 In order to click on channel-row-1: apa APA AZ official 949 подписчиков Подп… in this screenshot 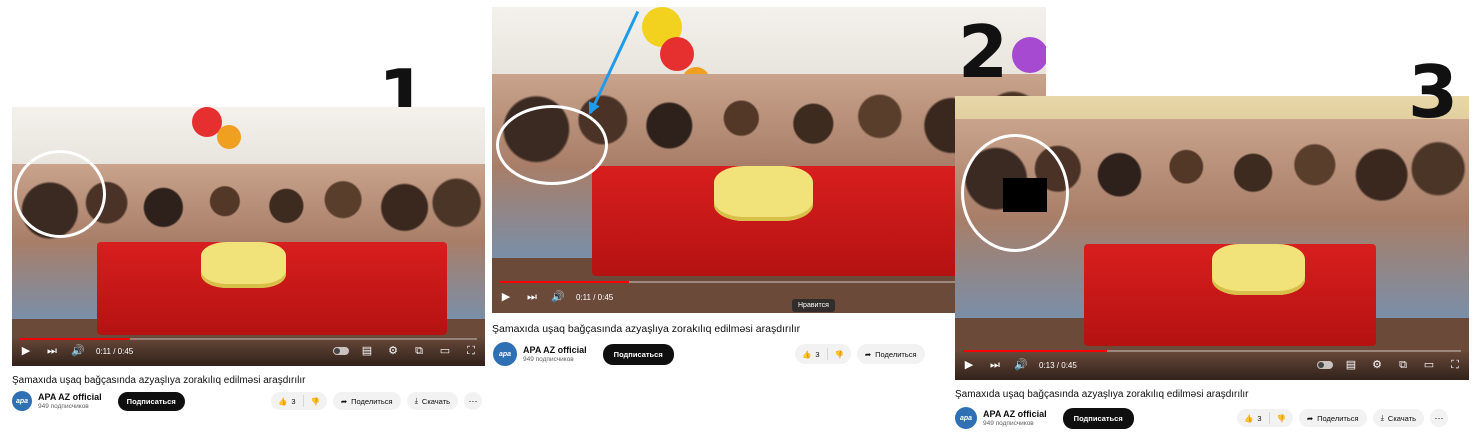, I will do `click(98, 401)`.